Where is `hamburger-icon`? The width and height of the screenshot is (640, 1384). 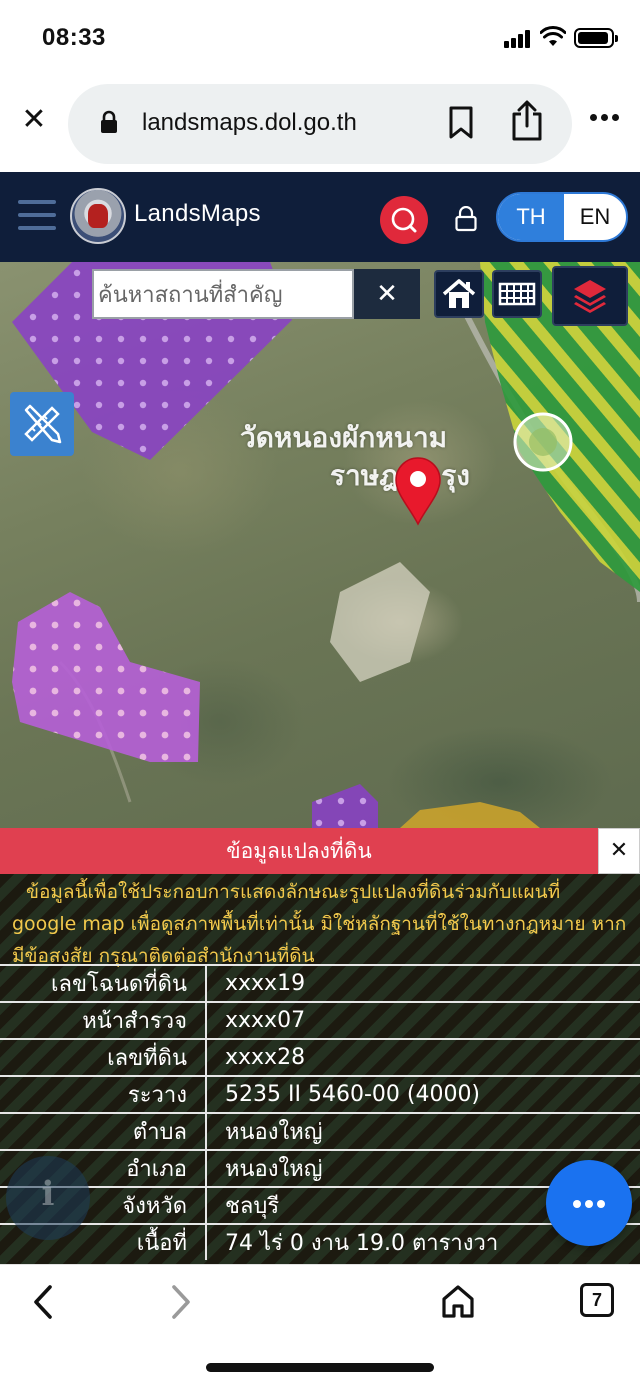 hamburger-icon is located at coordinates (37, 215).